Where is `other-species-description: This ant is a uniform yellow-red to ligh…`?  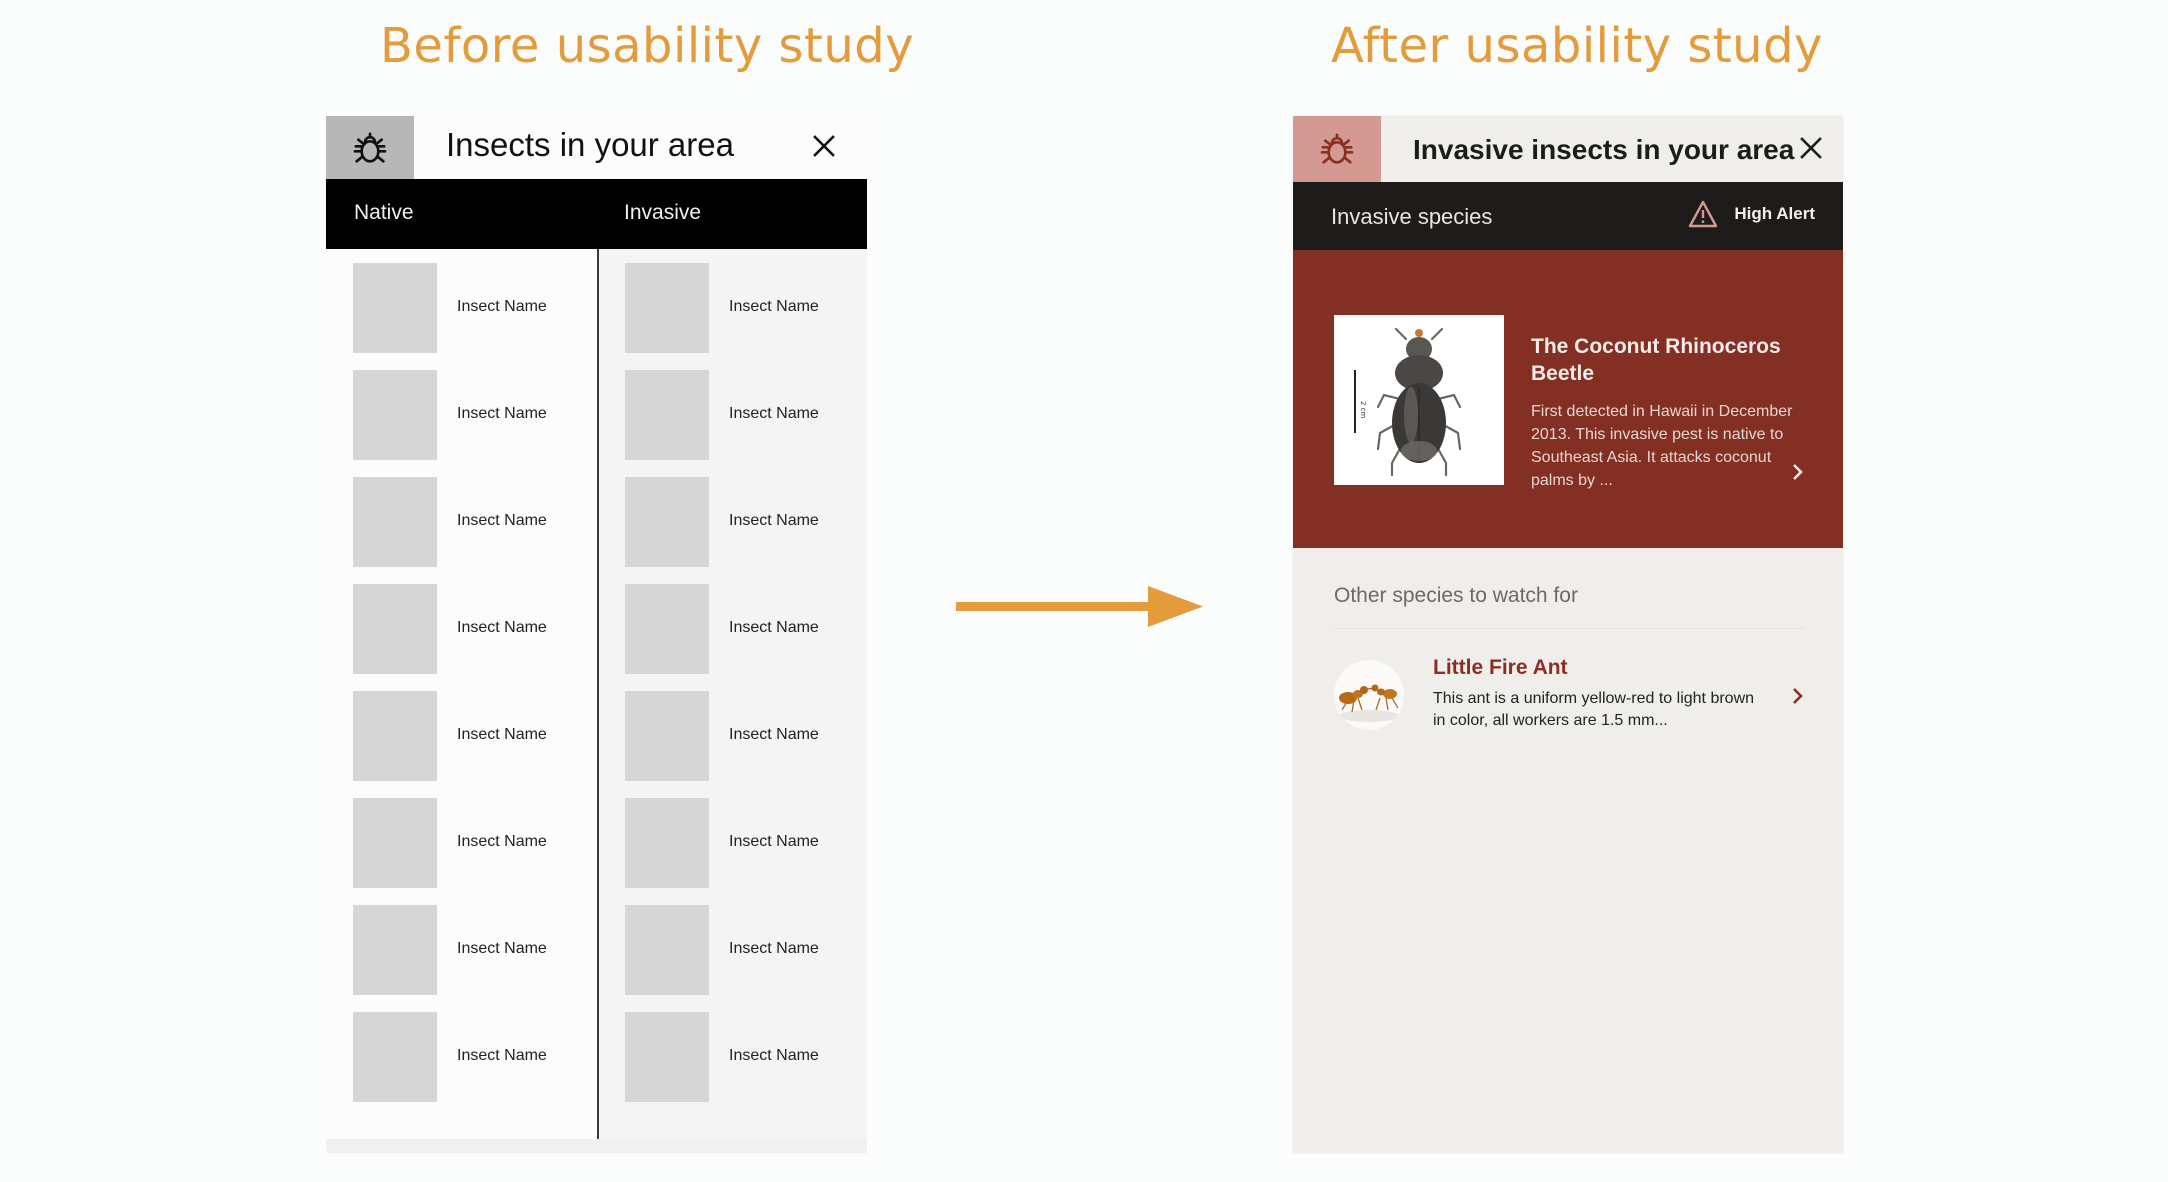 other-species-description: This ant is a uniform yellow-red to ligh… is located at coordinates (1594, 709).